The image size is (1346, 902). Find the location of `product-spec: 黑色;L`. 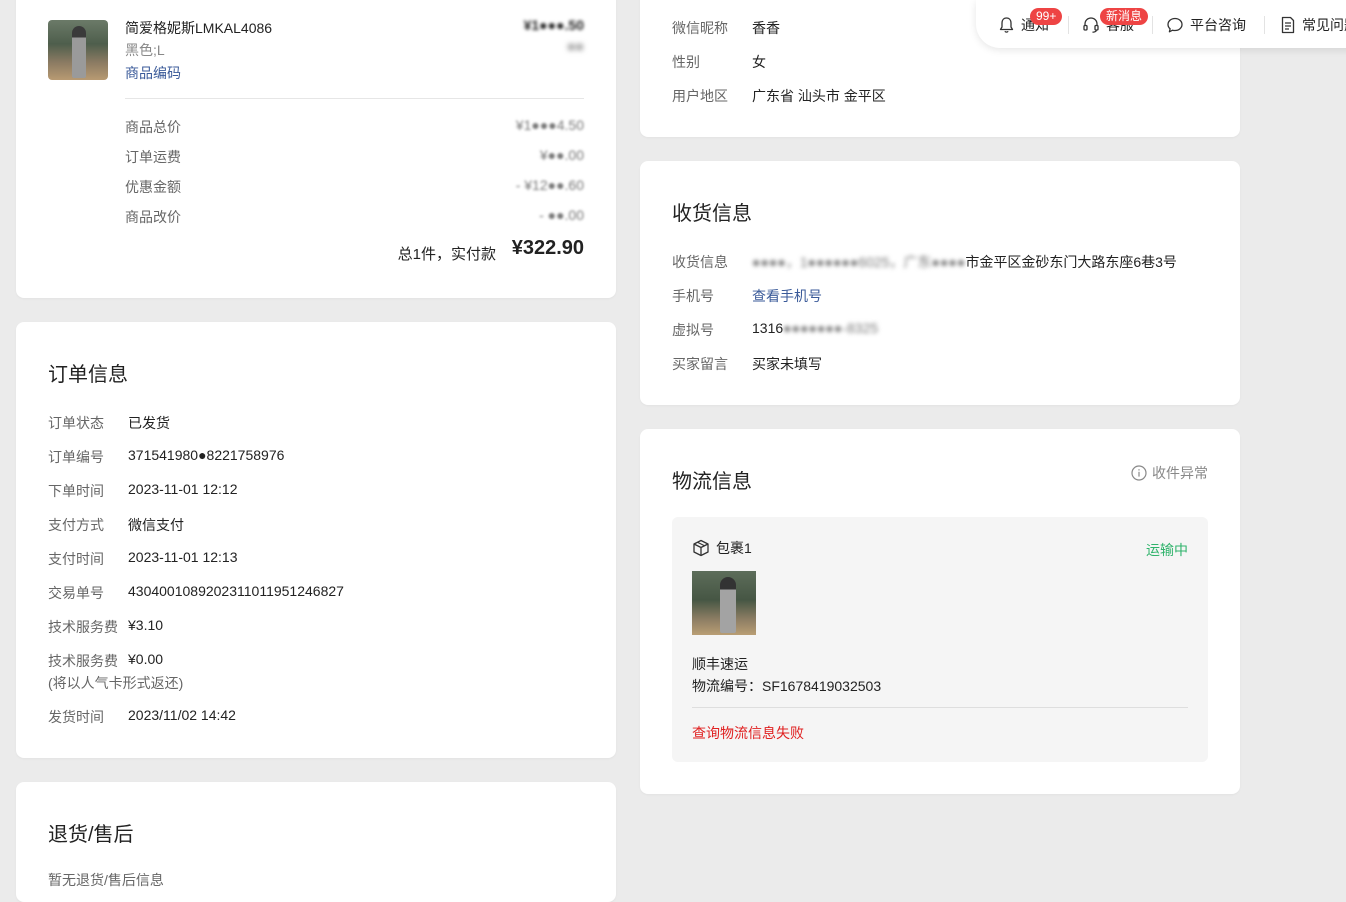

product-spec: 黑色;L is located at coordinates (145, 50).